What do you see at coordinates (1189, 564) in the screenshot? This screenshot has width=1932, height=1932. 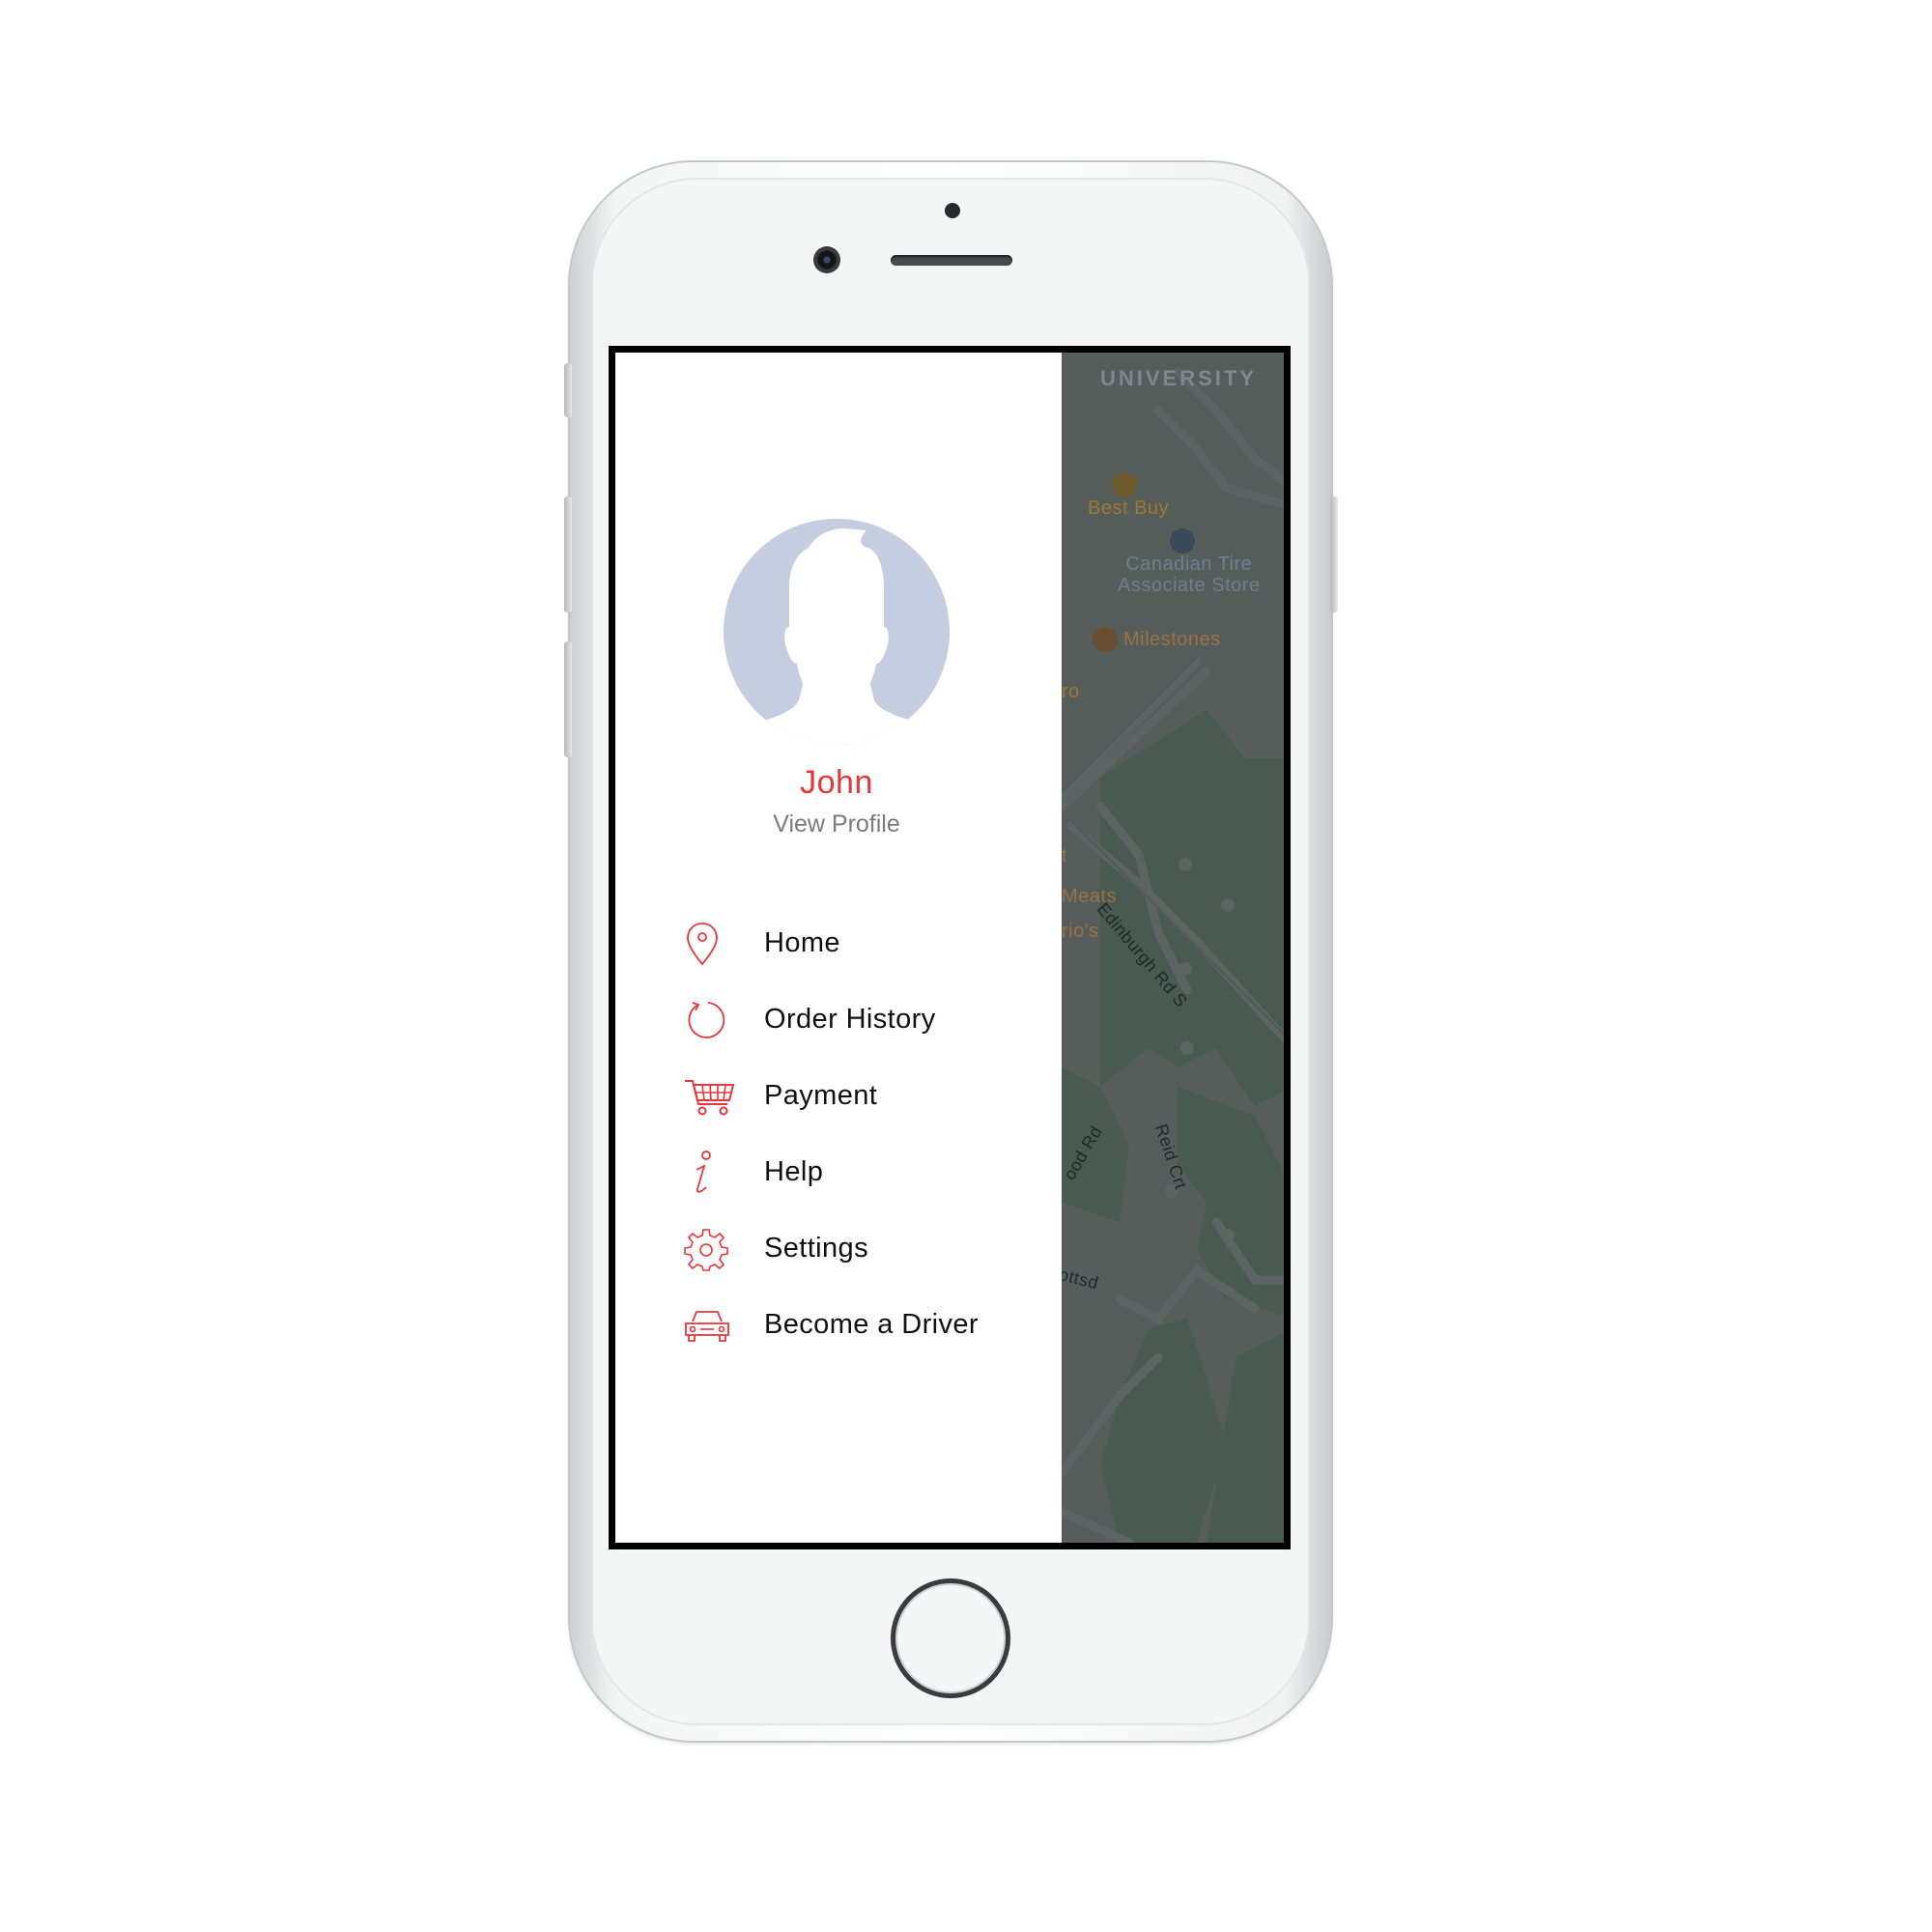 I see `poi-canadian-tire-line1: Canadian Tire` at bounding box center [1189, 564].